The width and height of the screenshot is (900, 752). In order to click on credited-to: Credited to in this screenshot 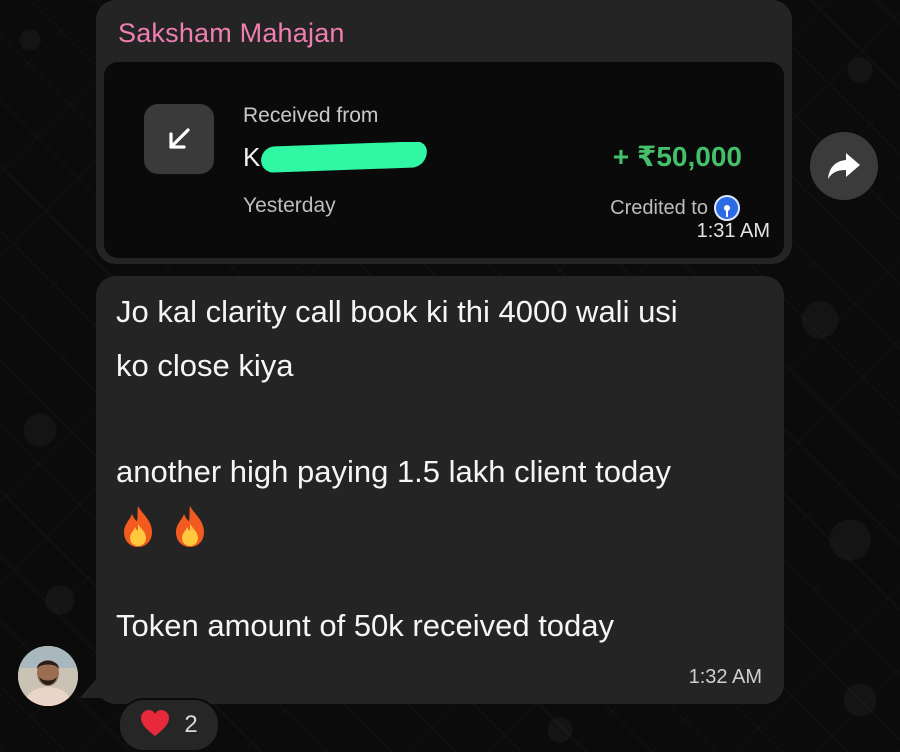, I will do `click(675, 208)`.